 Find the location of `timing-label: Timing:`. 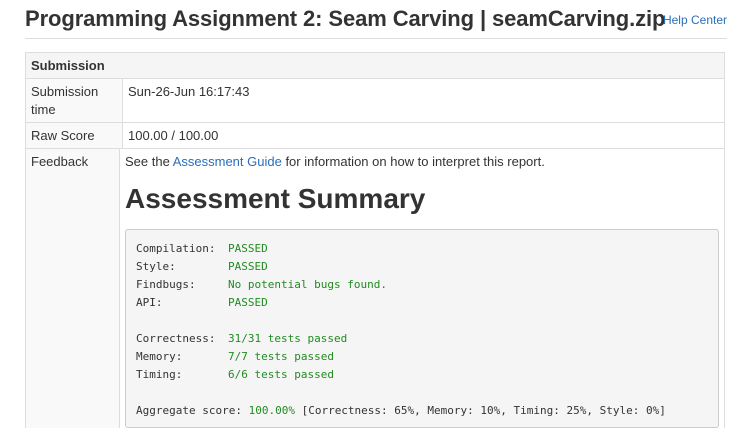

timing-label: Timing: is located at coordinates (159, 374).